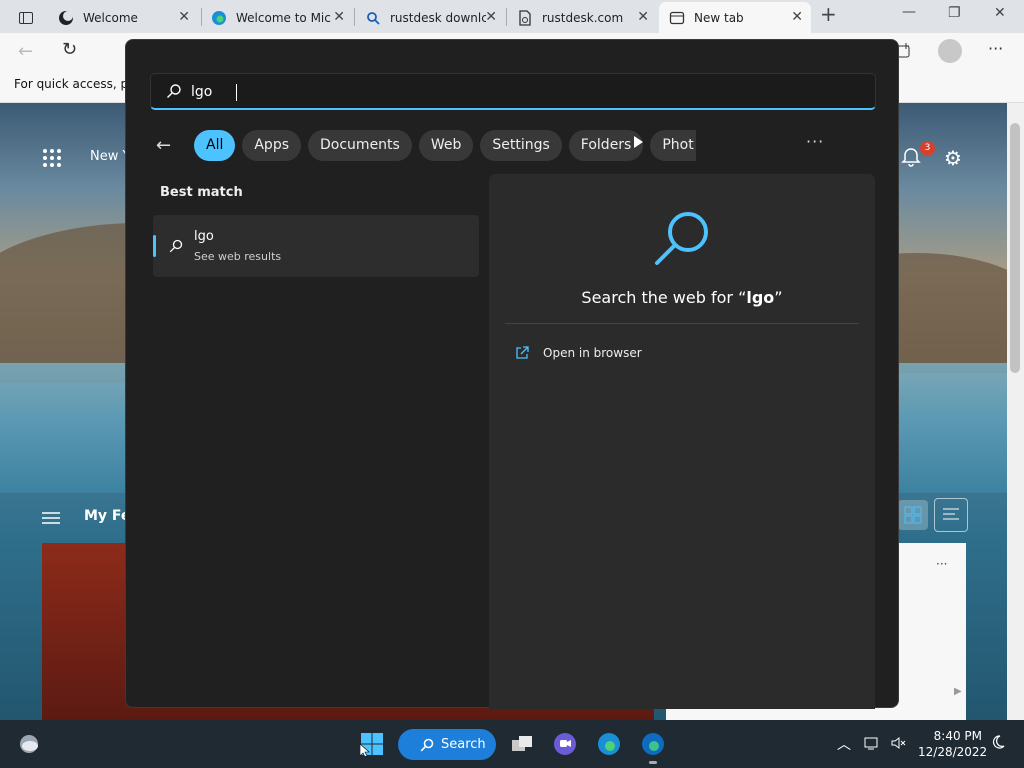 This screenshot has width=1024, height=768. Describe the element at coordinates (371, 745) in the screenshot. I see `start-windows-icon` at that location.